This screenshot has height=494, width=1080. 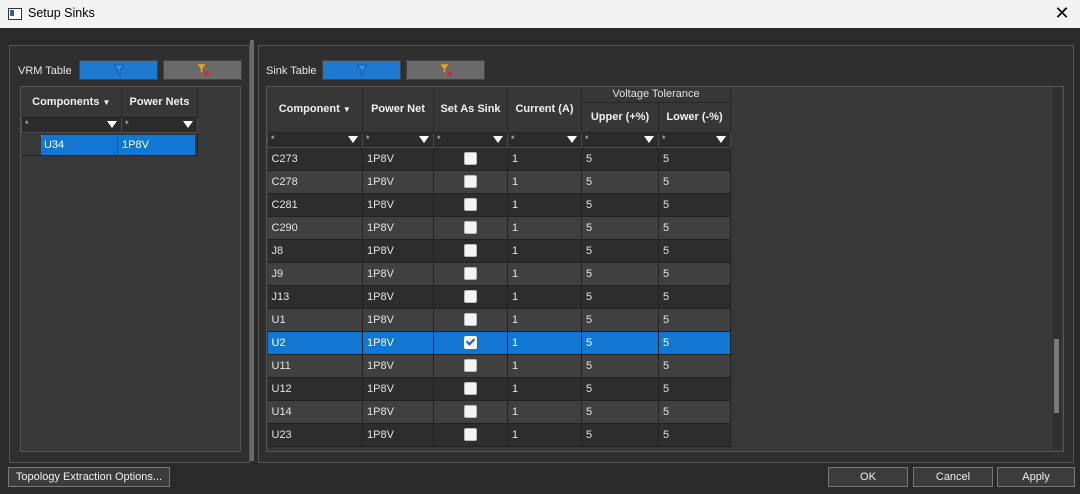 What do you see at coordinates (118, 145) in the screenshot?
I see `vrm-row-selected: U34 1P8V` at bounding box center [118, 145].